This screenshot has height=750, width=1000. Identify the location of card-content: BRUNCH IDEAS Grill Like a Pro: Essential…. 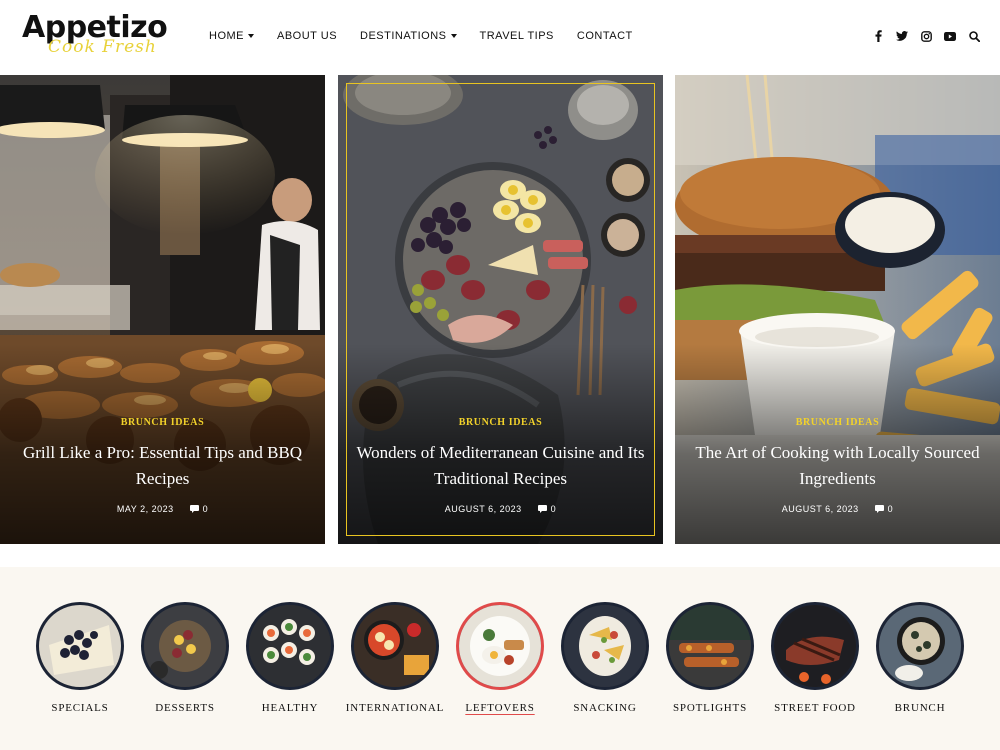
(162, 465).